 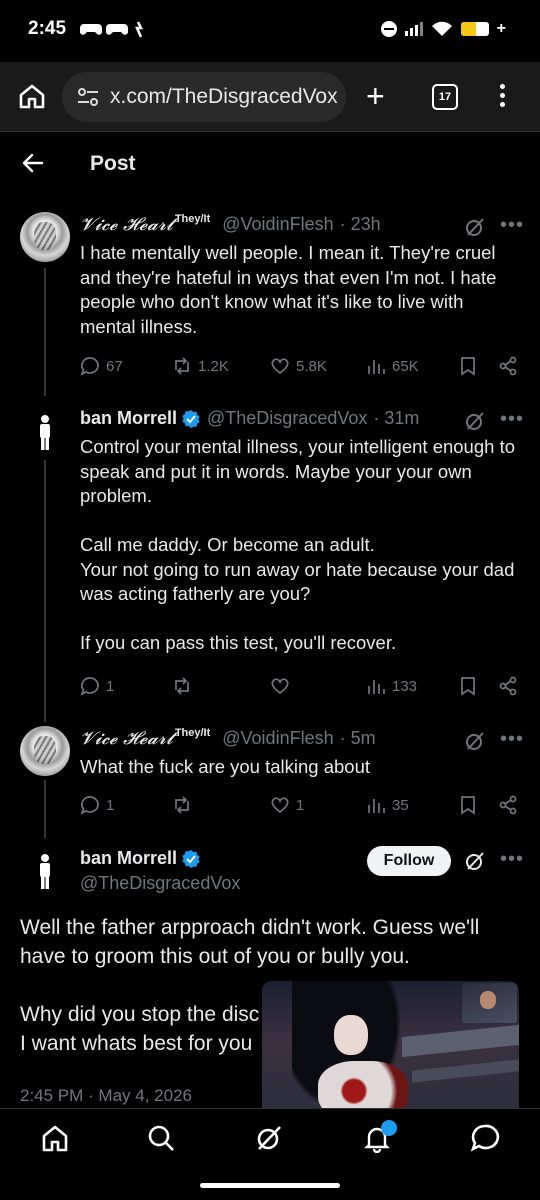 I want to click on home-icon, so click(x=32, y=96).